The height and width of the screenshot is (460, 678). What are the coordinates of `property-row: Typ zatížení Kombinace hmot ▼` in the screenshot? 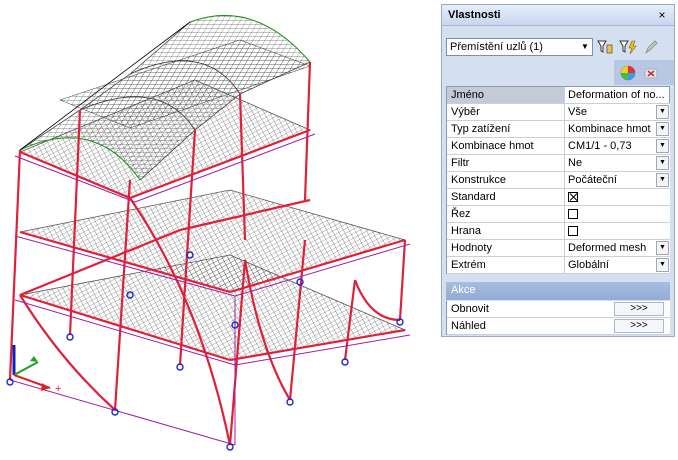 It's located at (558, 129).